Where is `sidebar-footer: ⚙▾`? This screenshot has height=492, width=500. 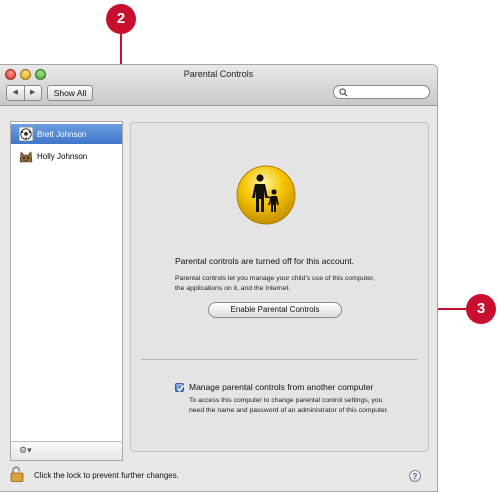 sidebar-footer: ⚙▾ is located at coordinates (66, 450).